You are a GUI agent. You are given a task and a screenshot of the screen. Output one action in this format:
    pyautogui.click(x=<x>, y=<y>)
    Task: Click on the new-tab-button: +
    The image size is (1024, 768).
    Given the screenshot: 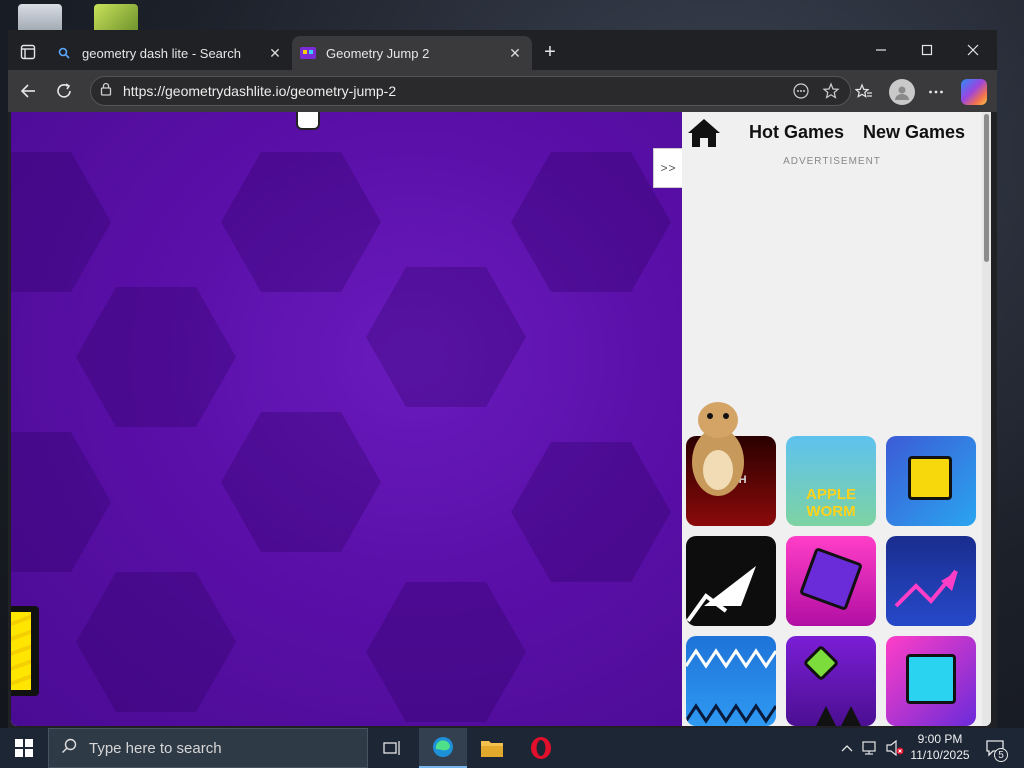 What is the action you would take?
    pyautogui.click(x=550, y=52)
    